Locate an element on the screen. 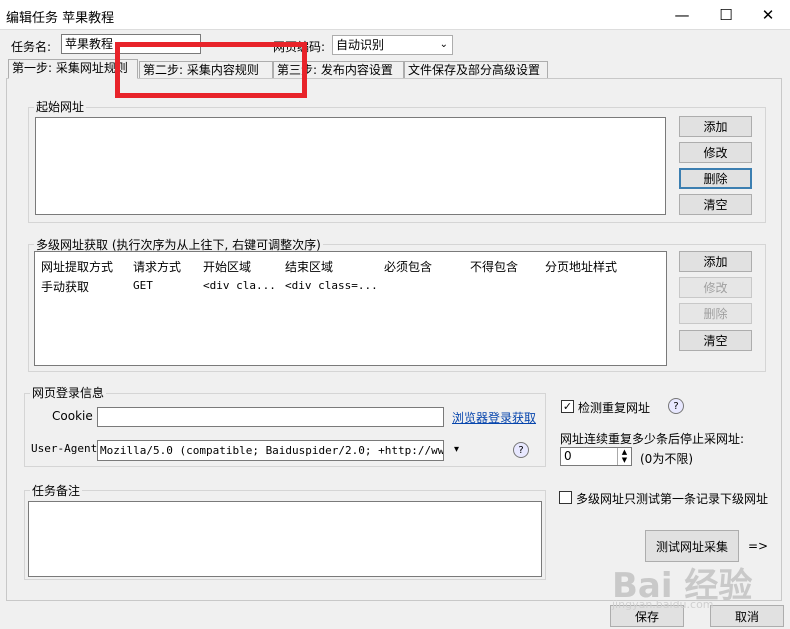 The width and height of the screenshot is (790, 629). multi-url-delete-button: 删除 is located at coordinates (715, 313).